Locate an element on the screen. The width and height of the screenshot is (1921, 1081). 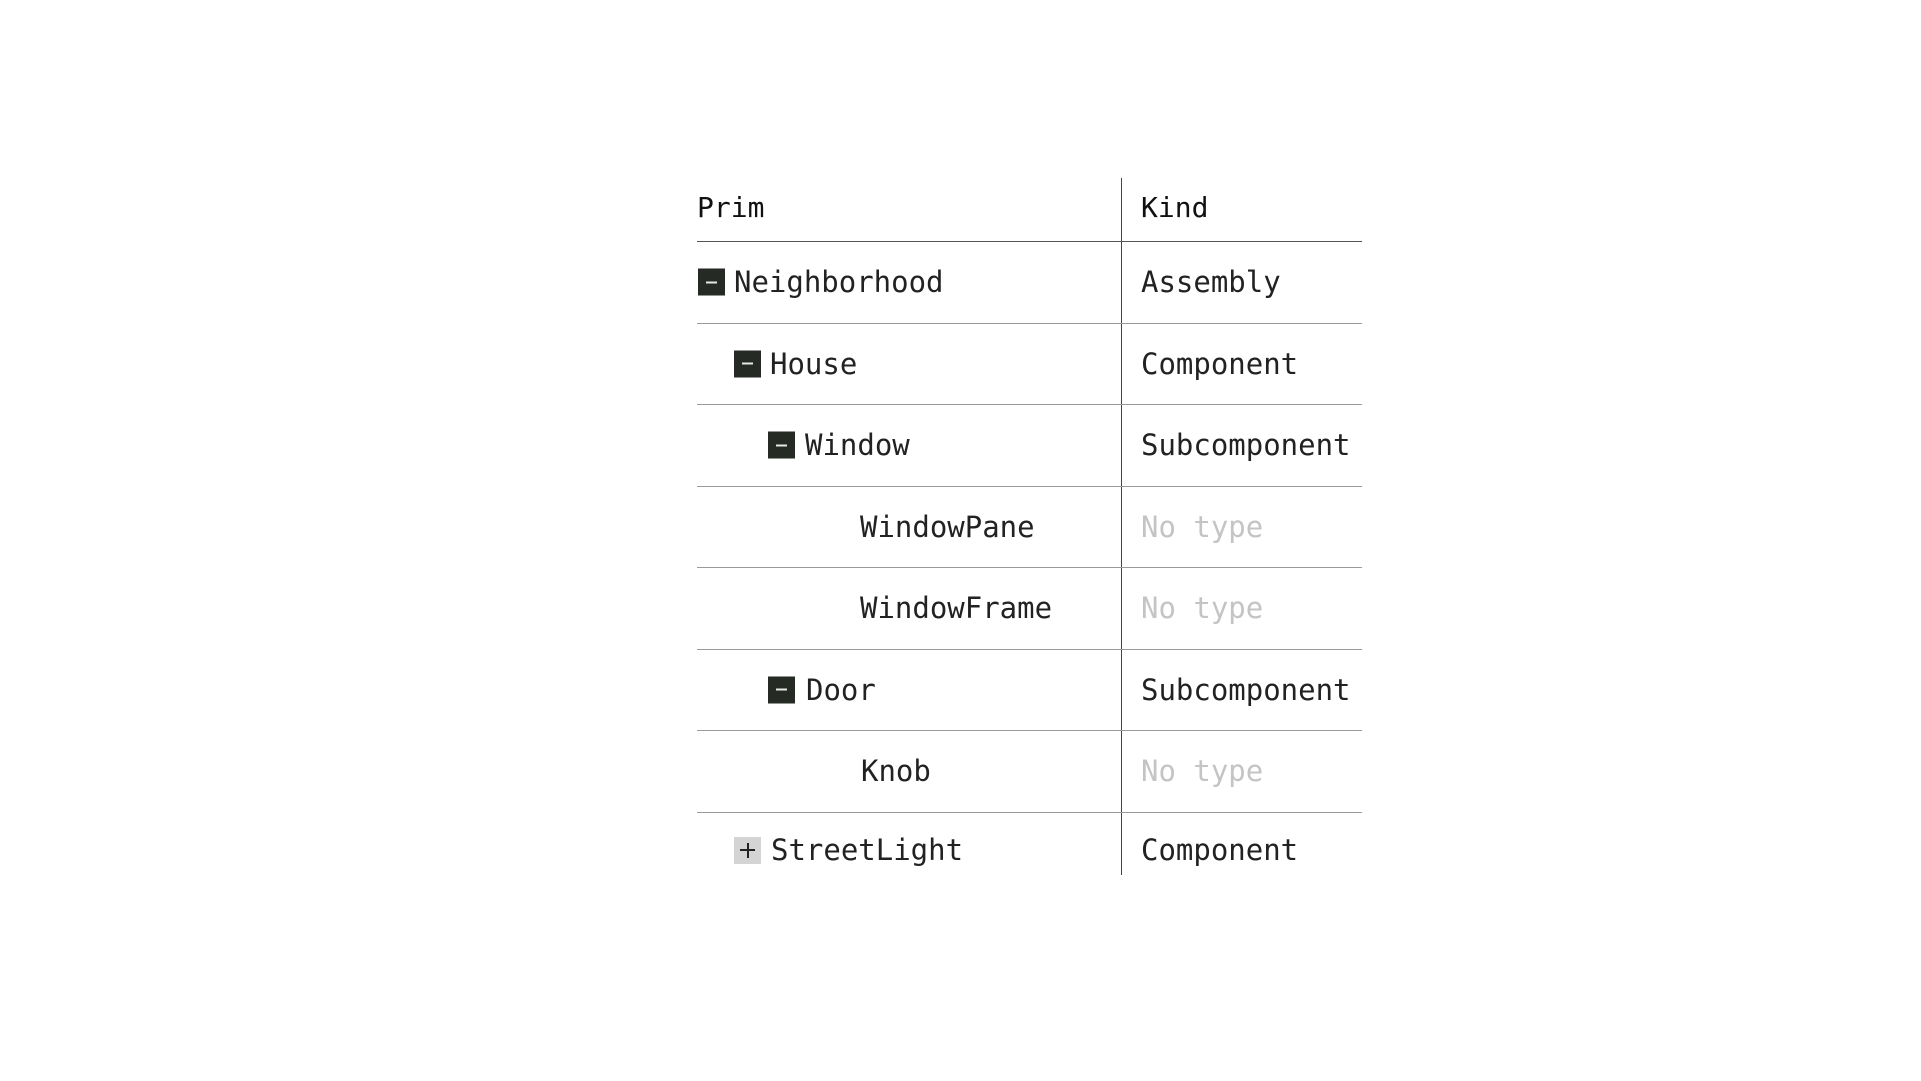
column-header-prim: Prim is located at coordinates (909, 209).